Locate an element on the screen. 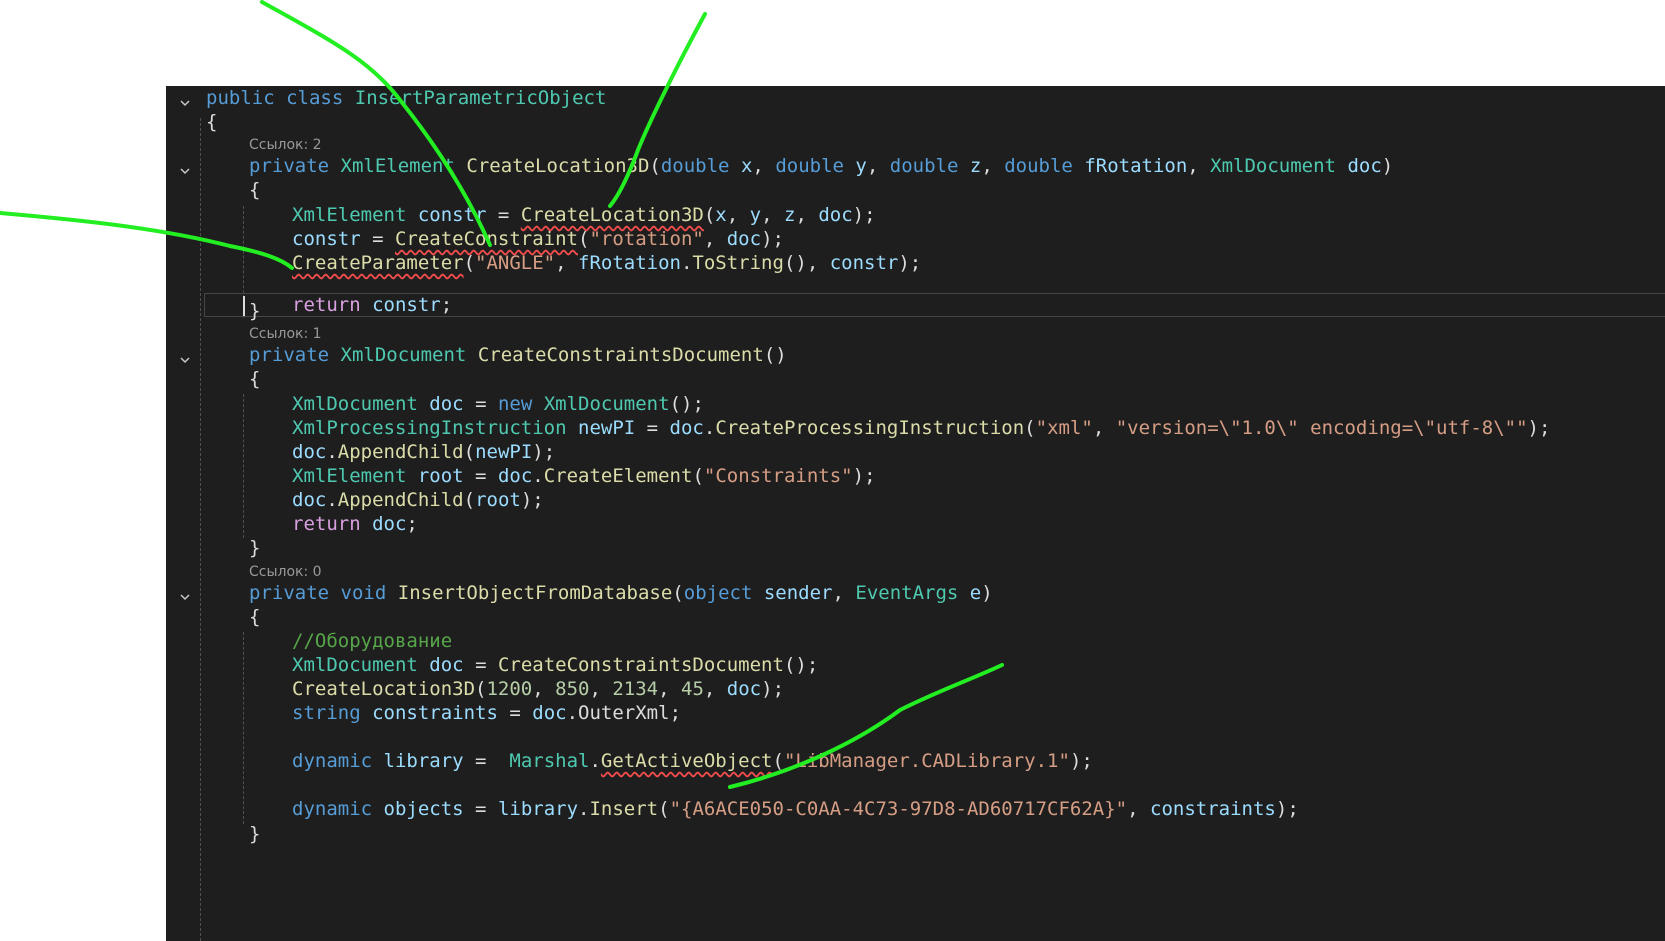 The width and height of the screenshot is (1665, 941). keyword: return is located at coordinates (326, 305).